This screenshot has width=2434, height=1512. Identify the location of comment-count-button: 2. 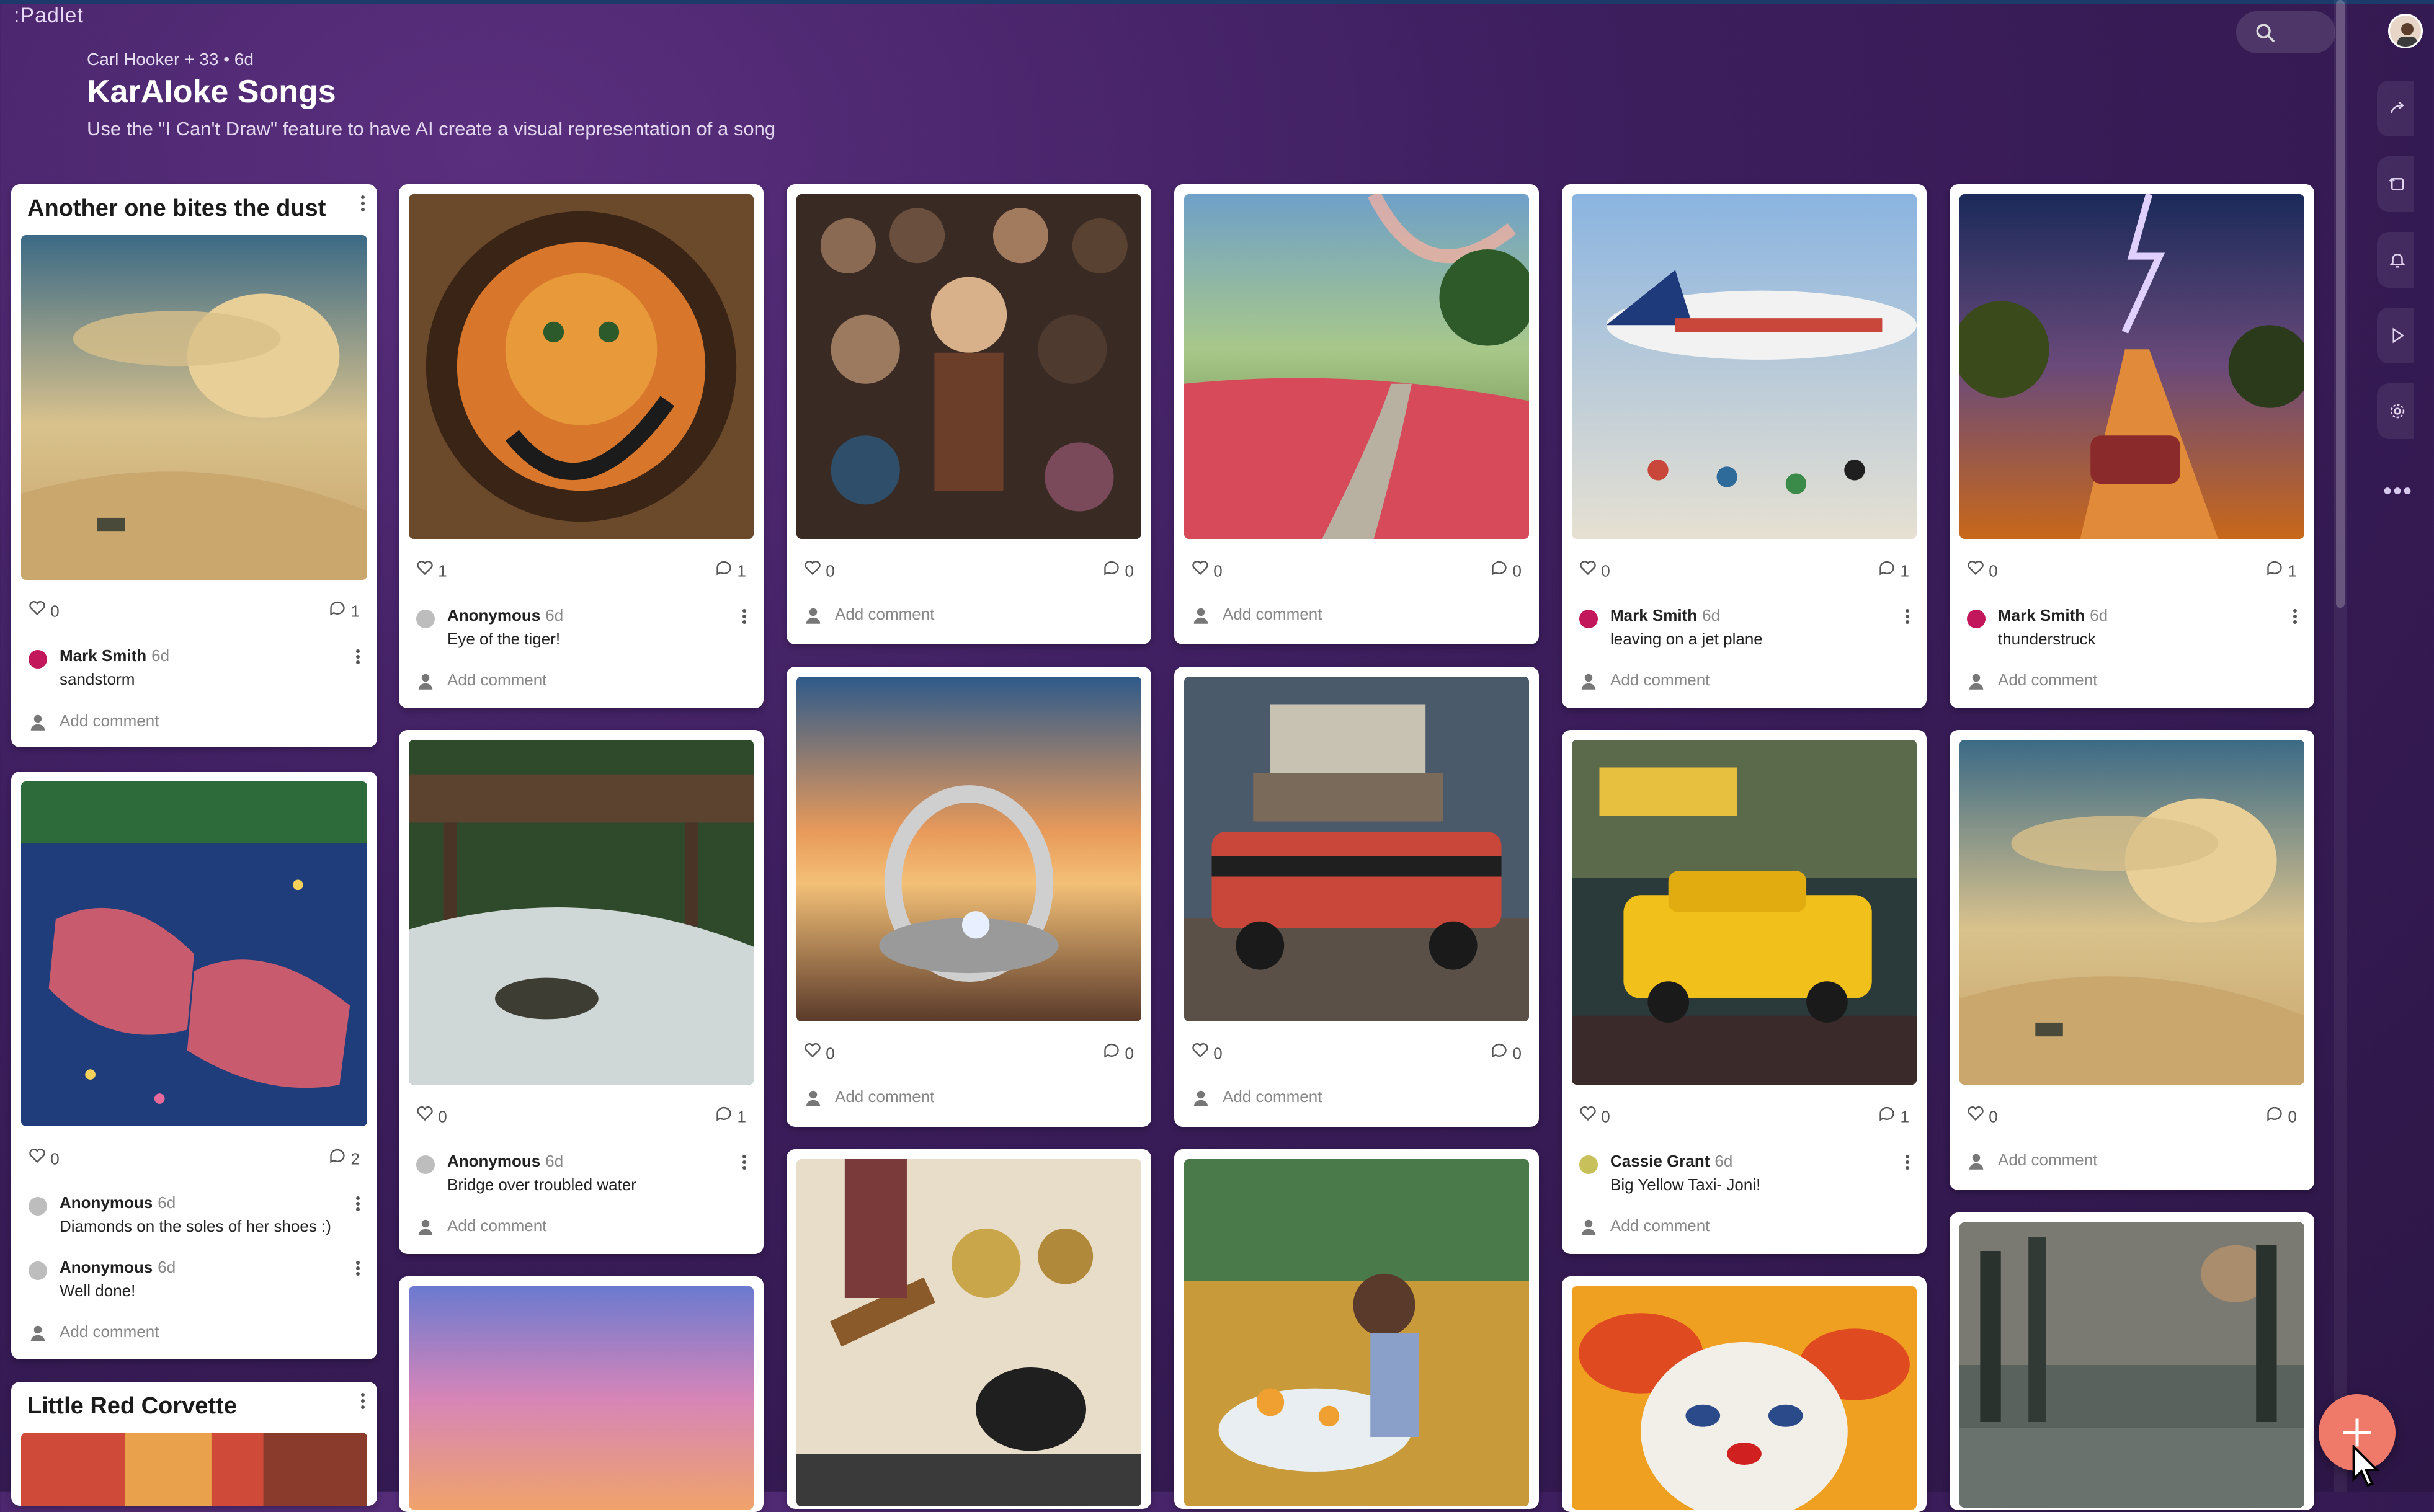
(344, 1158).